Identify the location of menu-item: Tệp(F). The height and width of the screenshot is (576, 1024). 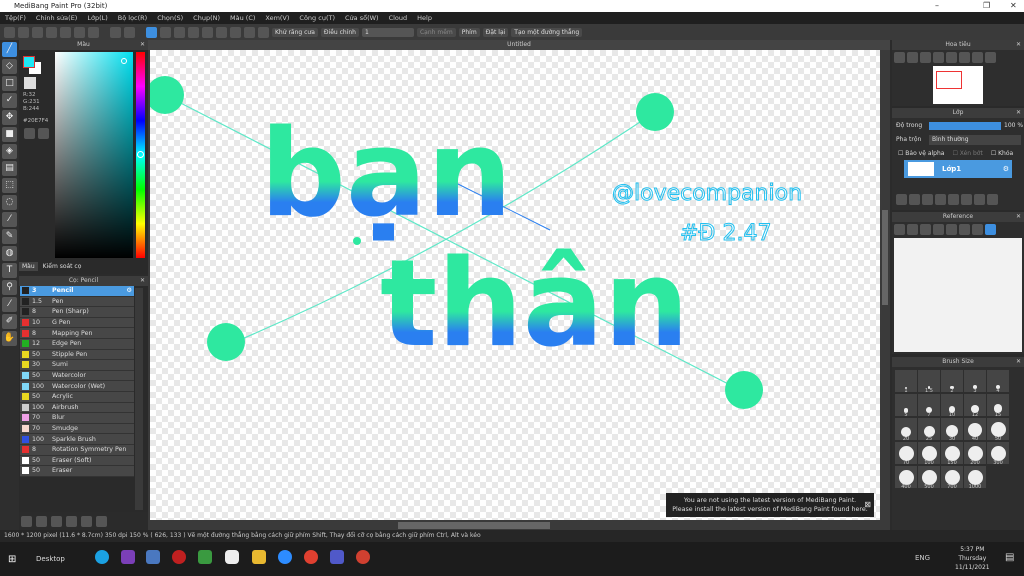
(15, 18).